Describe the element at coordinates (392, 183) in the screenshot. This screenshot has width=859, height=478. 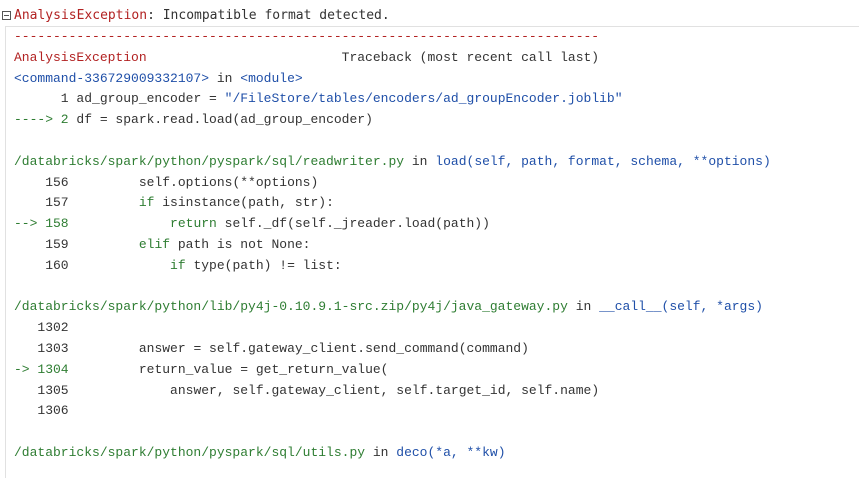
I see `frame2-line: 156 self.options(**options)` at that location.